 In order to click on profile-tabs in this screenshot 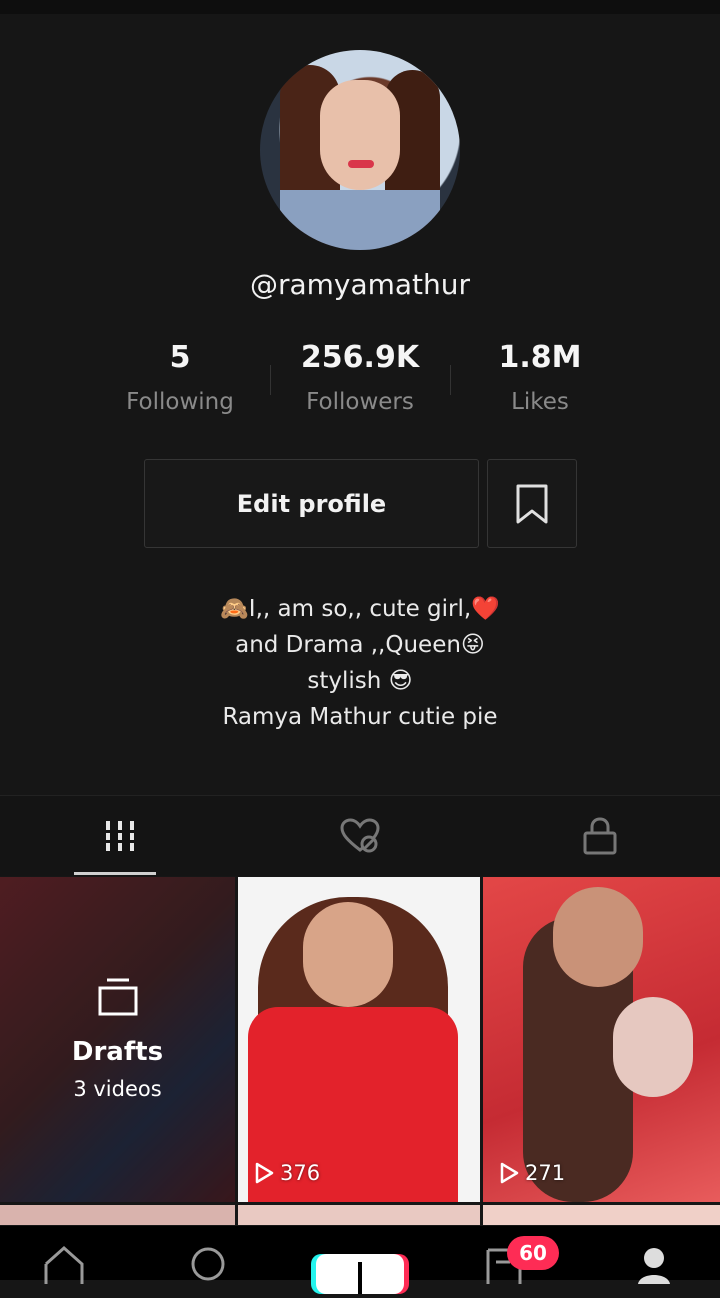, I will do `click(360, 835)`.